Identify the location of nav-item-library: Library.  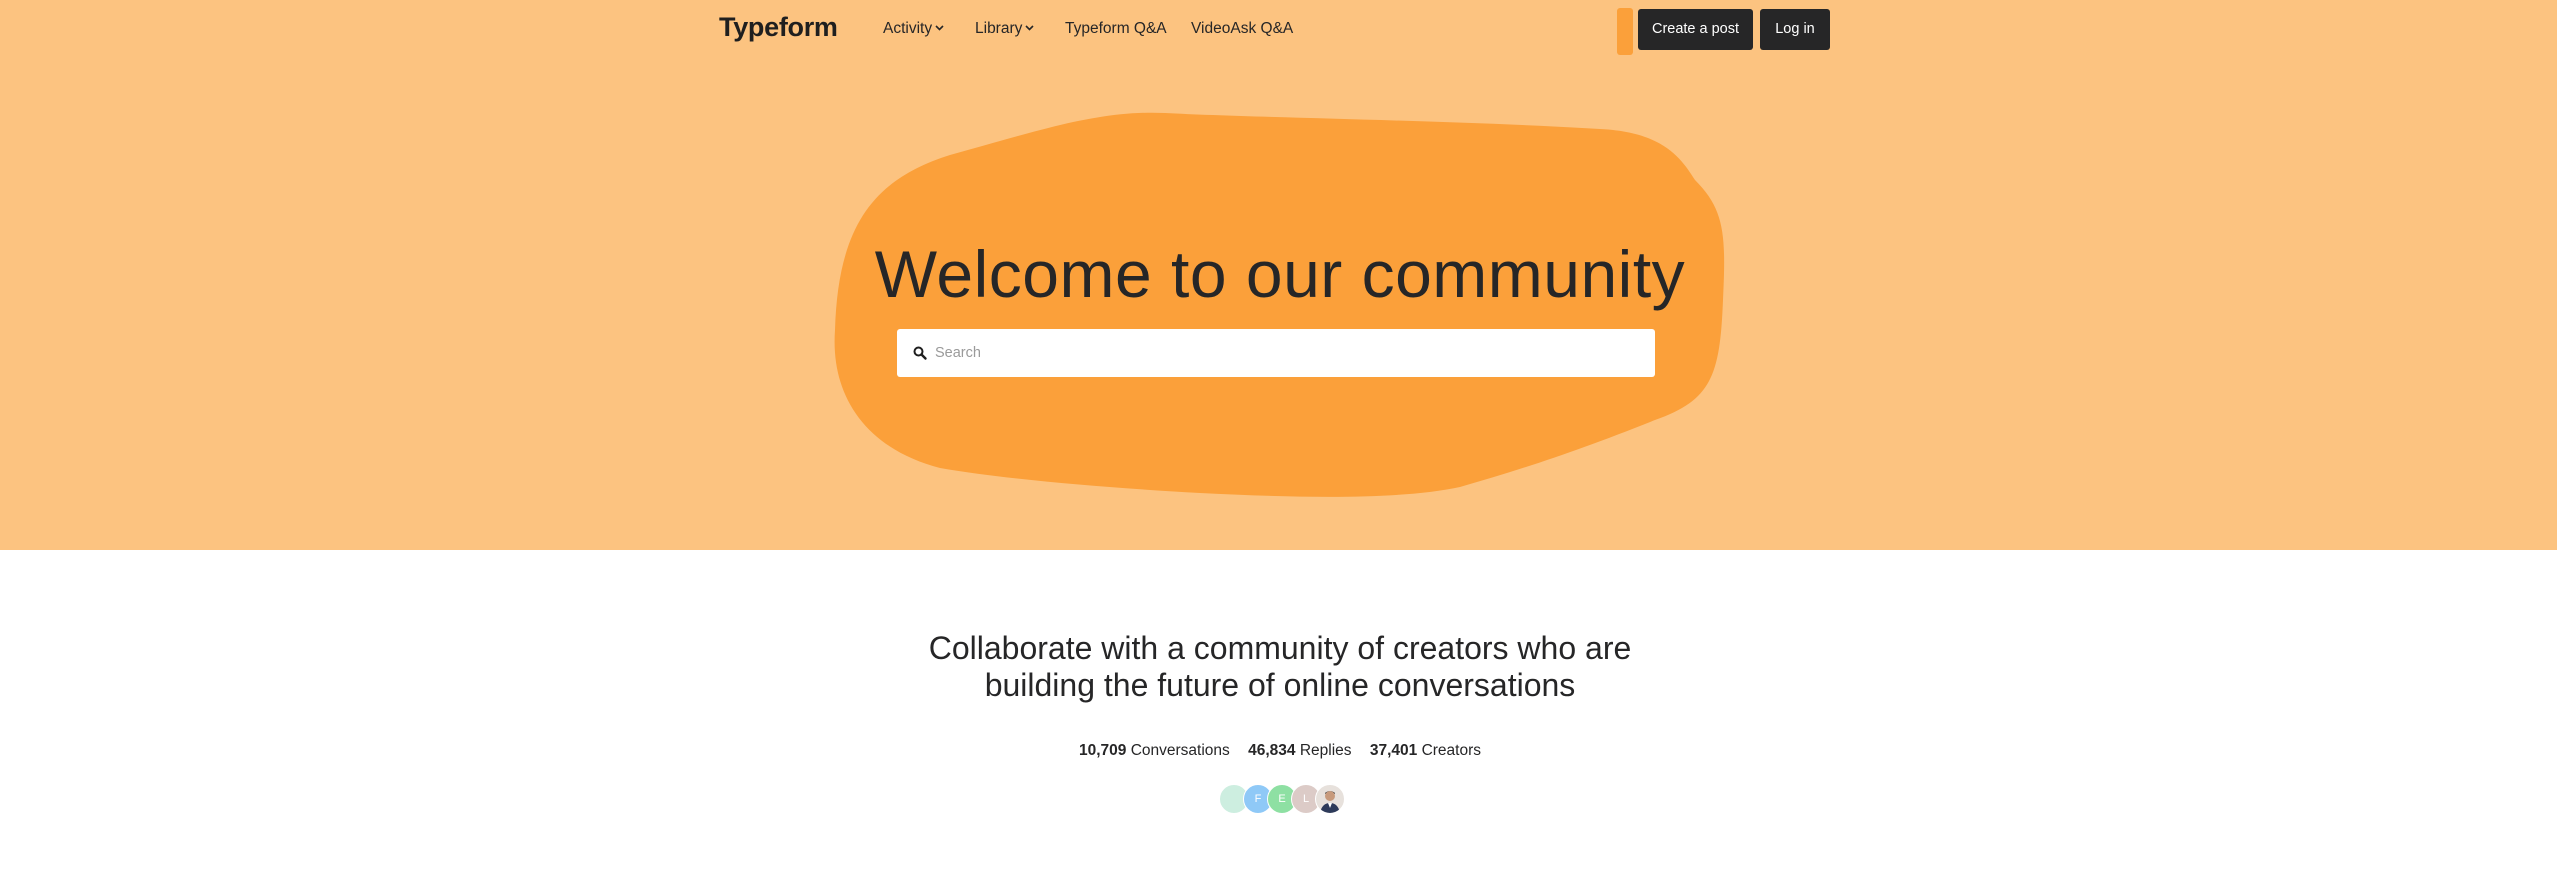
(1004, 29).